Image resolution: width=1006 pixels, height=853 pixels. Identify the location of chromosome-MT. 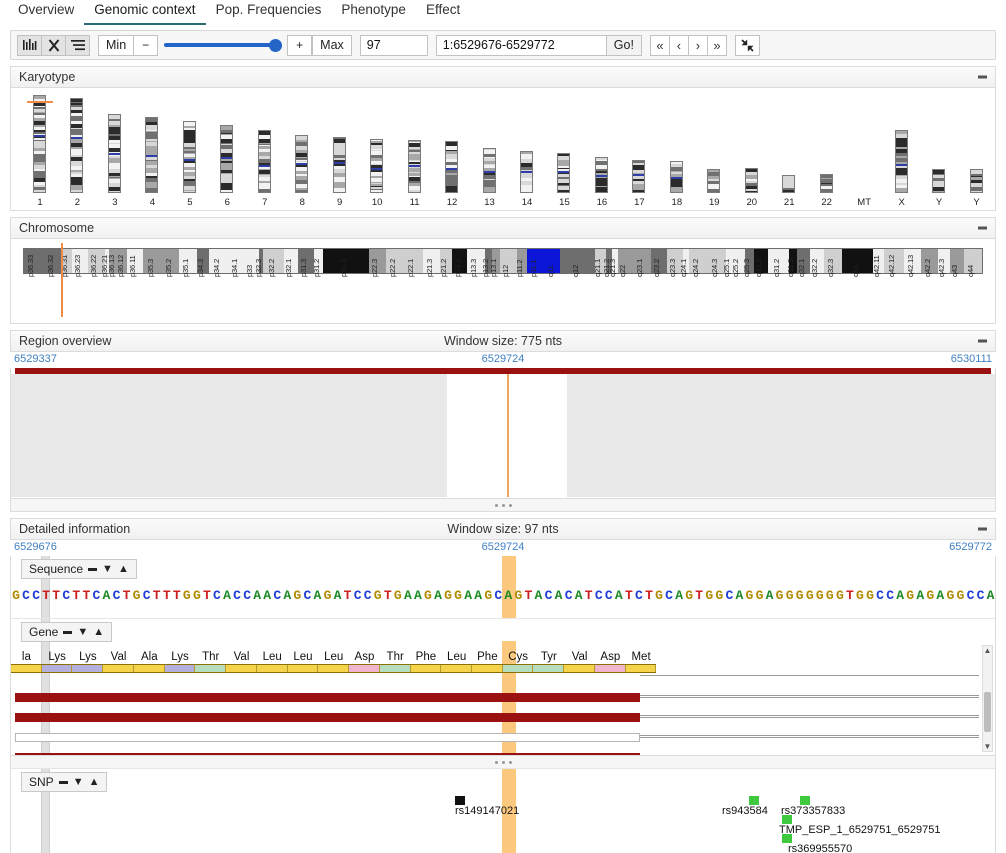
(863, 192).